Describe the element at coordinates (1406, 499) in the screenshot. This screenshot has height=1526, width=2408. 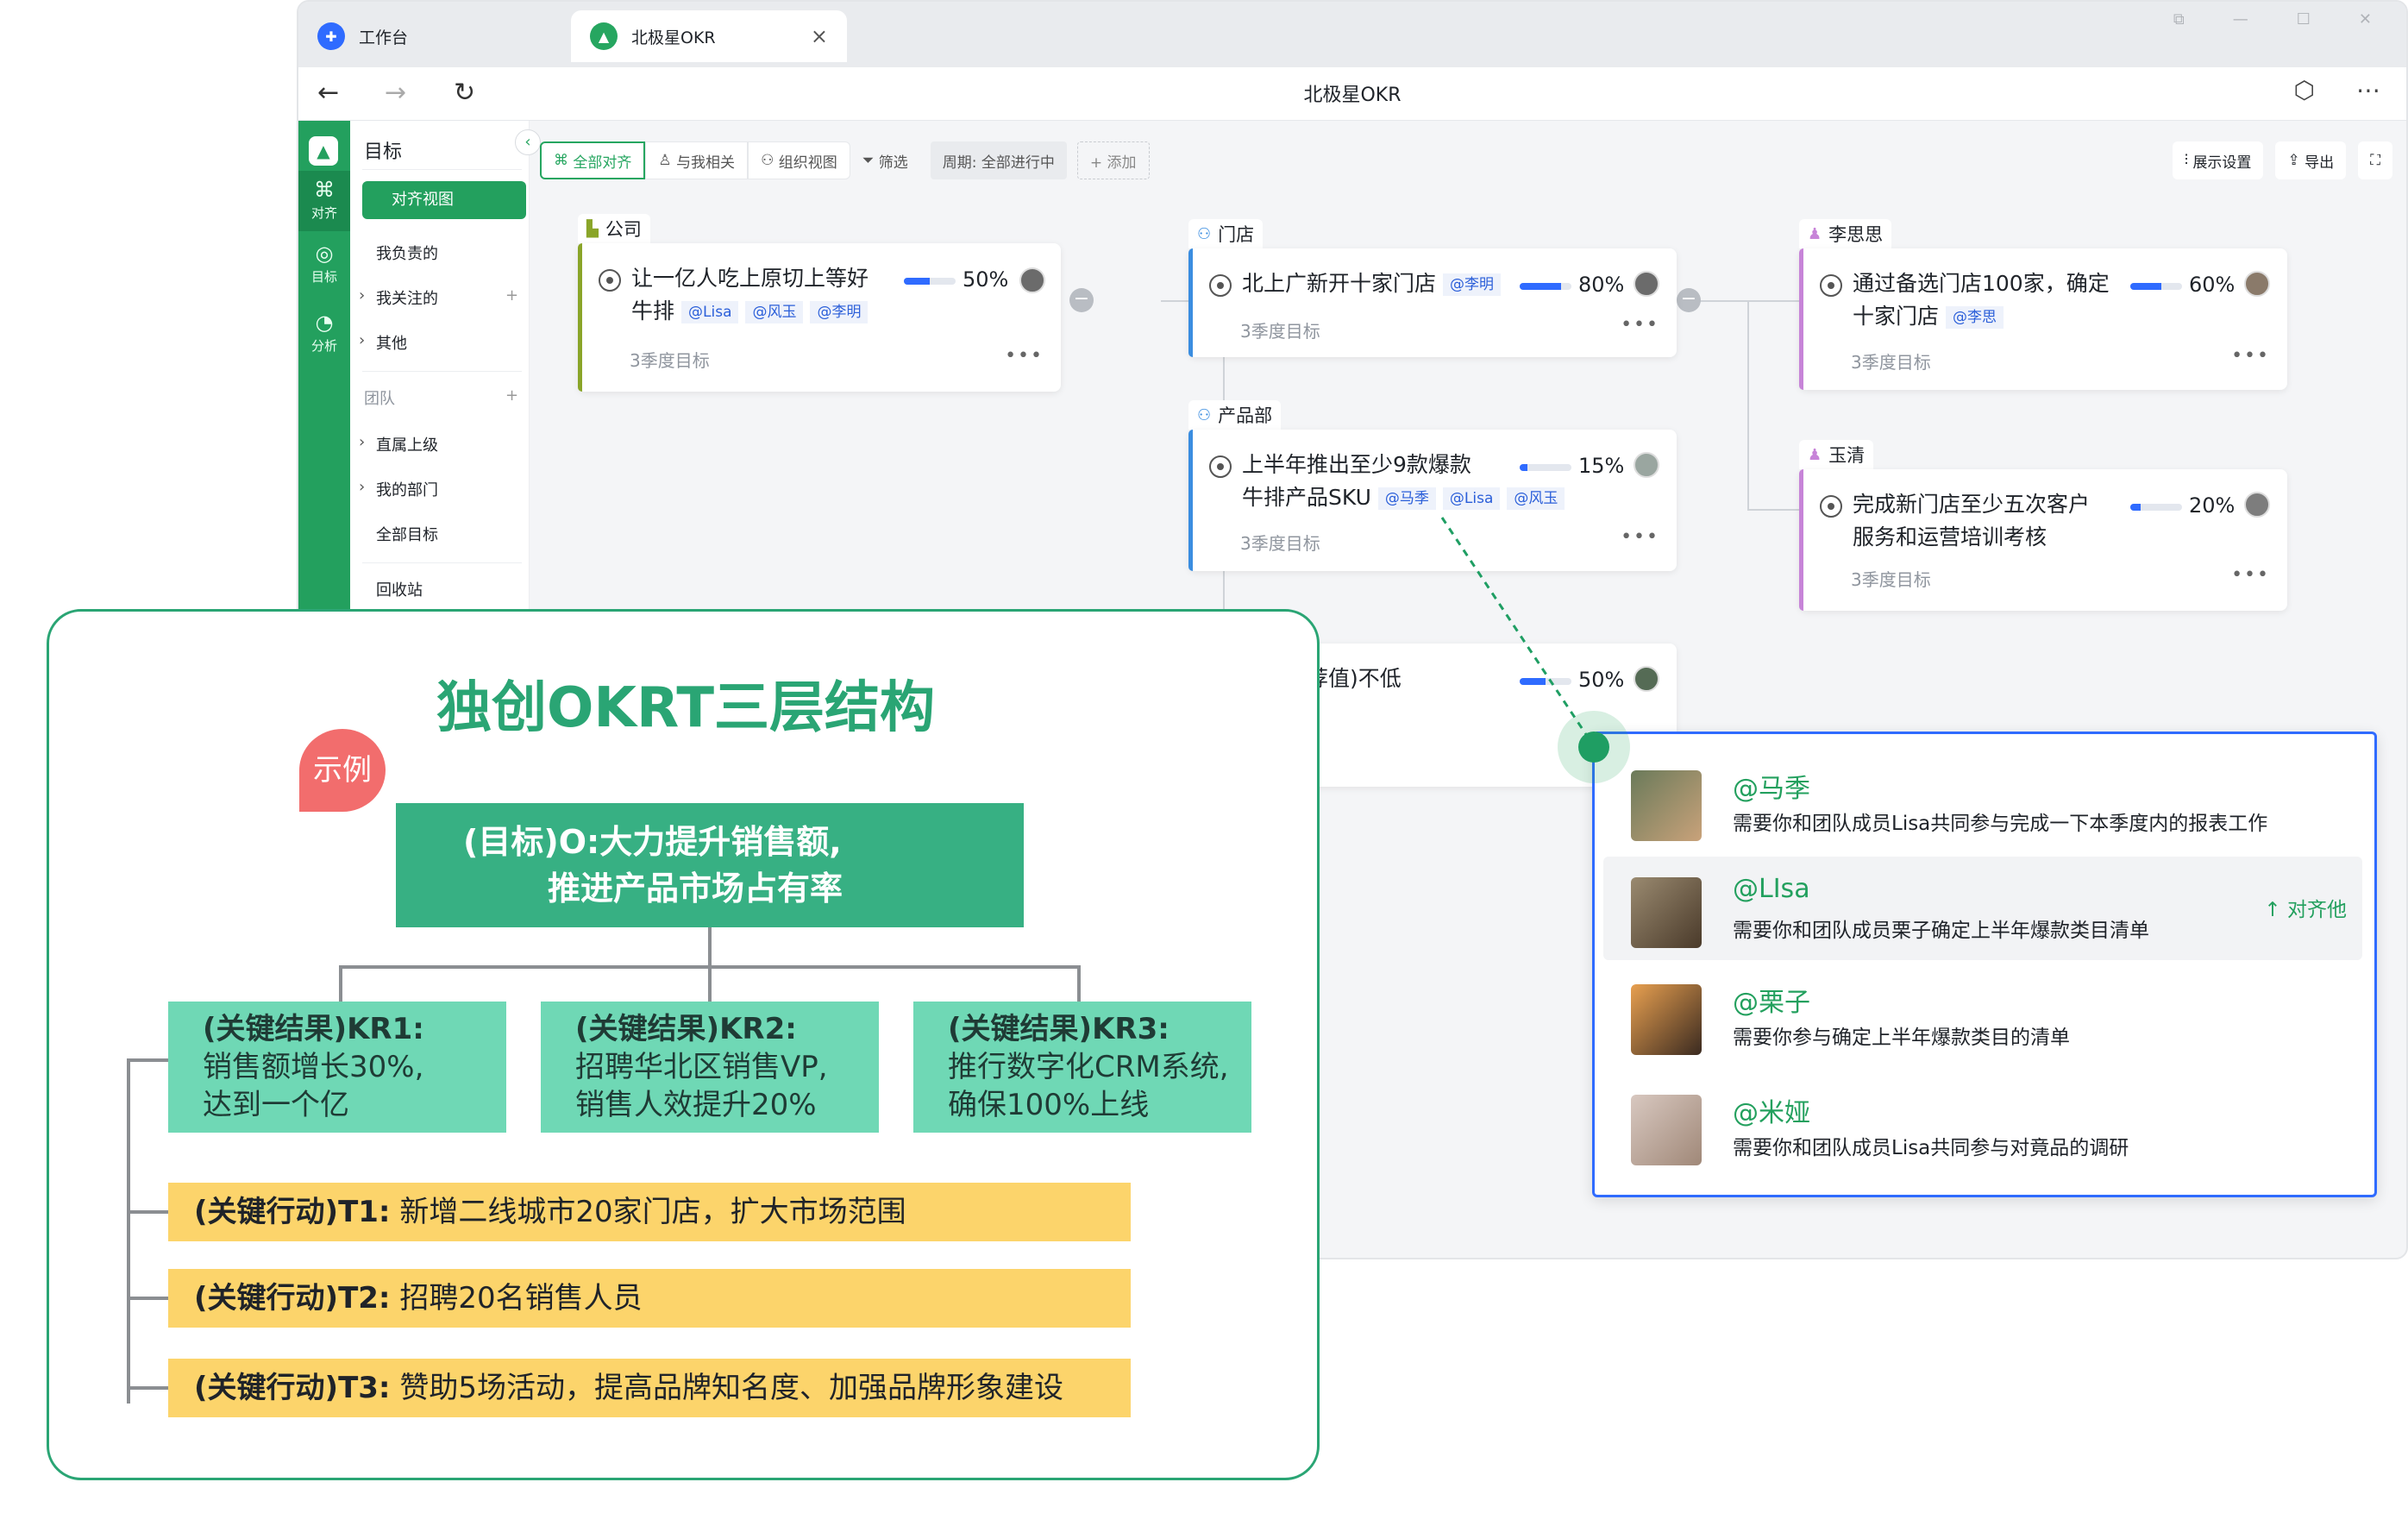
I see `mention-tag: @马季` at that location.